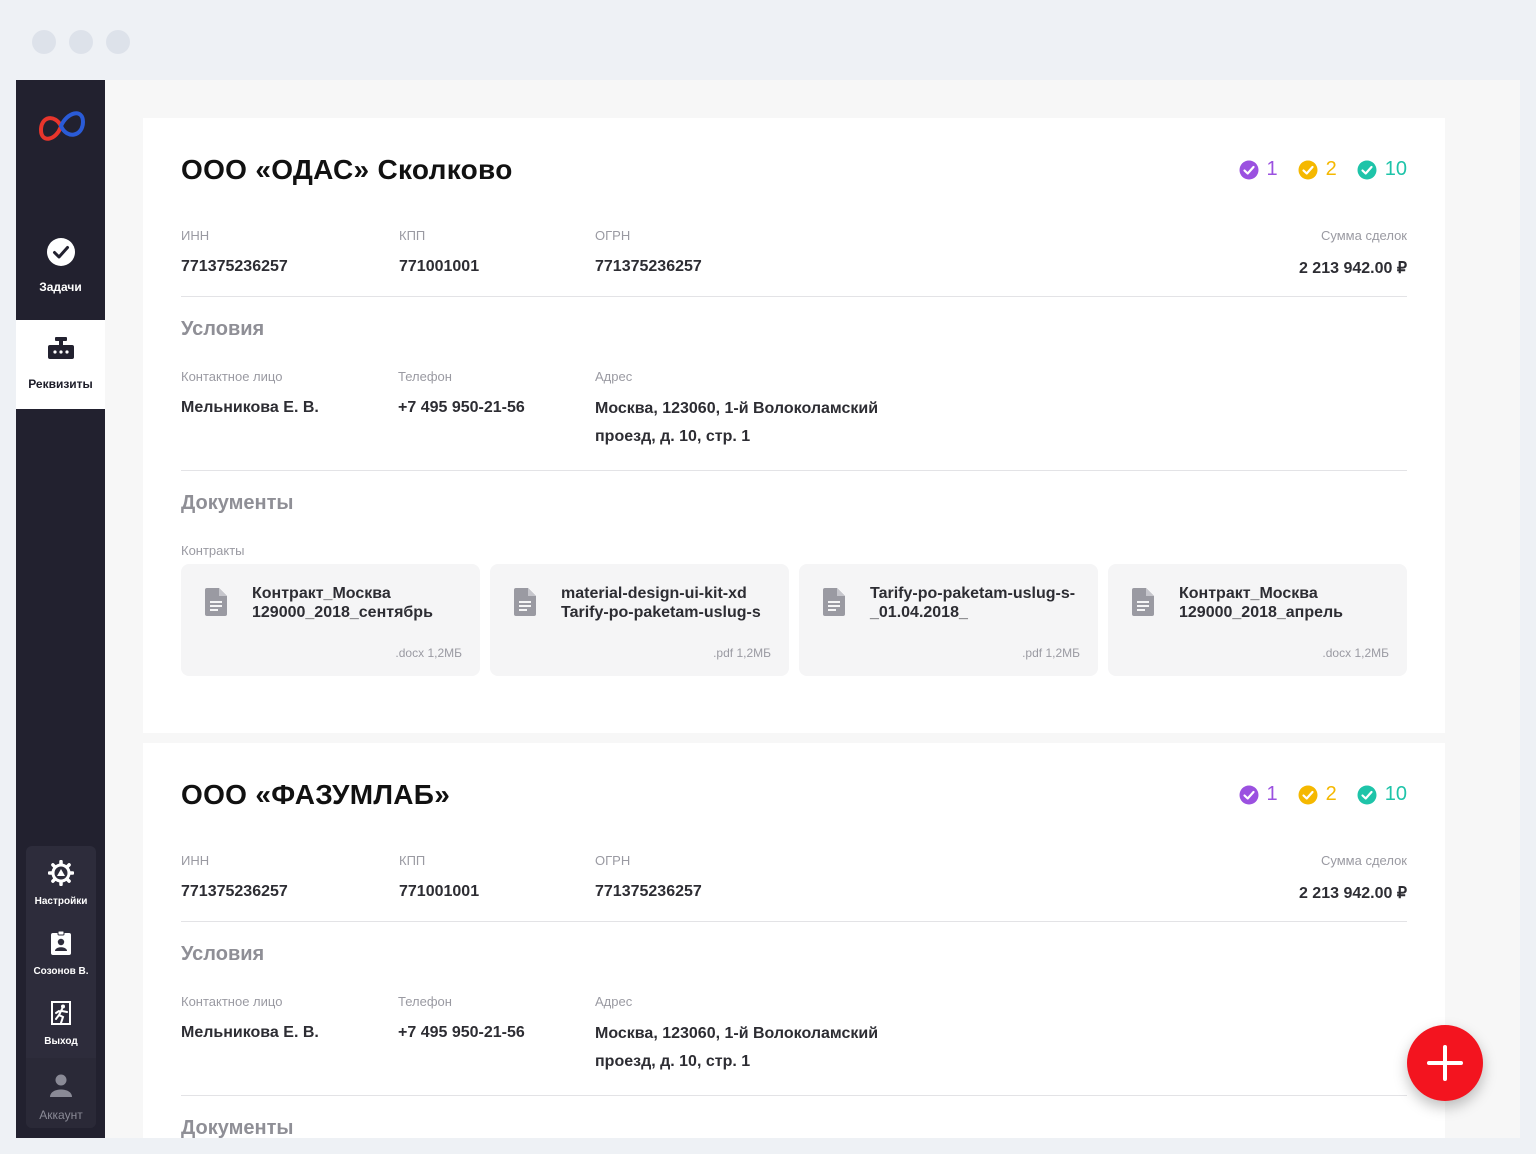 The width and height of the screenshot is (1536, 1154). I want to click on company-name: ООО «ФАЗУМЛАБ», so click(316, 794).